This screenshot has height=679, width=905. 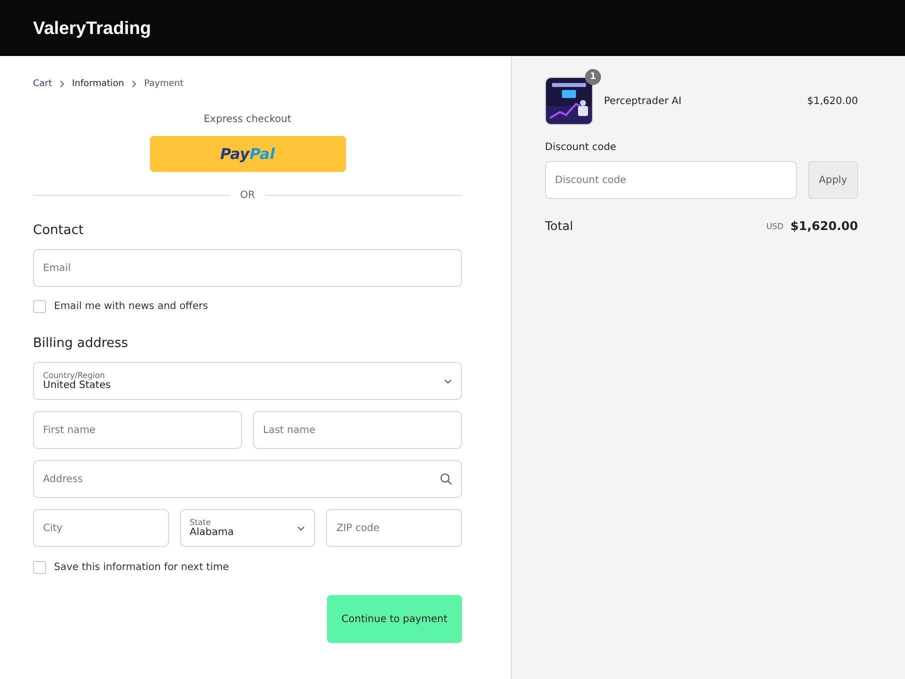 What do you see at coordinates (247, 381) in the screenshot?
I see `dropdown-field: Country/Region United States` at bounding box center [247, 381].